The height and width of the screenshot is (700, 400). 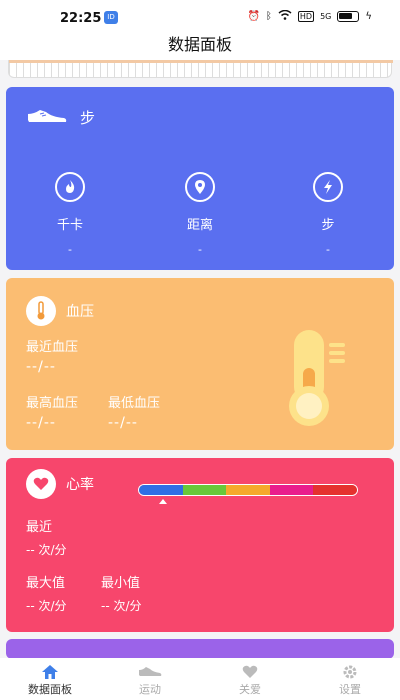 I want to click on wifi-icon, so click(x=285, y=16).